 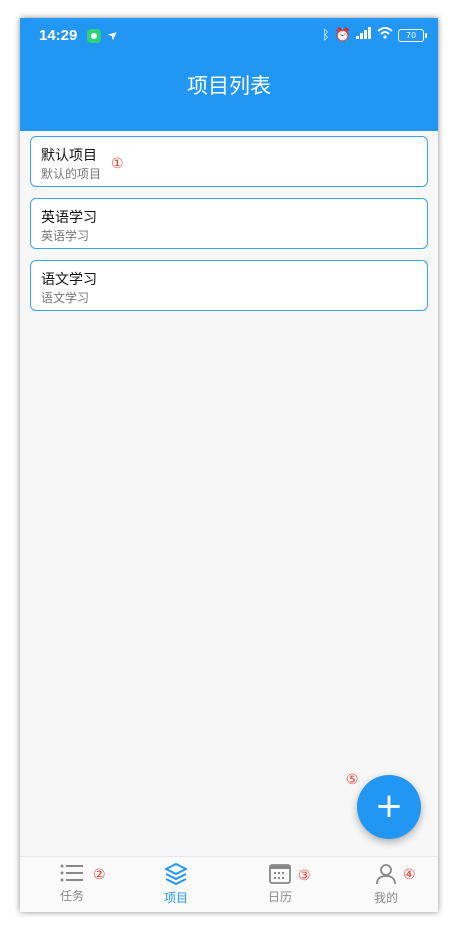 What do you see at coordinates (304, 876) in the screenshot?
I see `annotation-marker-3: ③` at bounding box center [304, 876].